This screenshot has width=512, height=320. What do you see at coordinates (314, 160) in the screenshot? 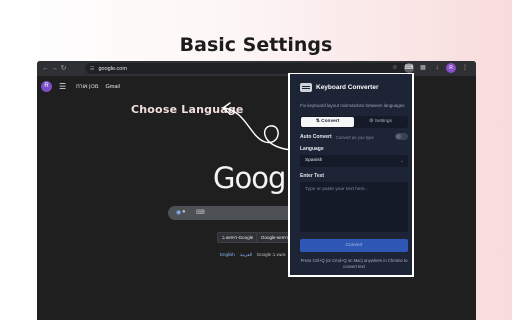
I see `language-select-value: Spanish` at bounding box center [314, 160].